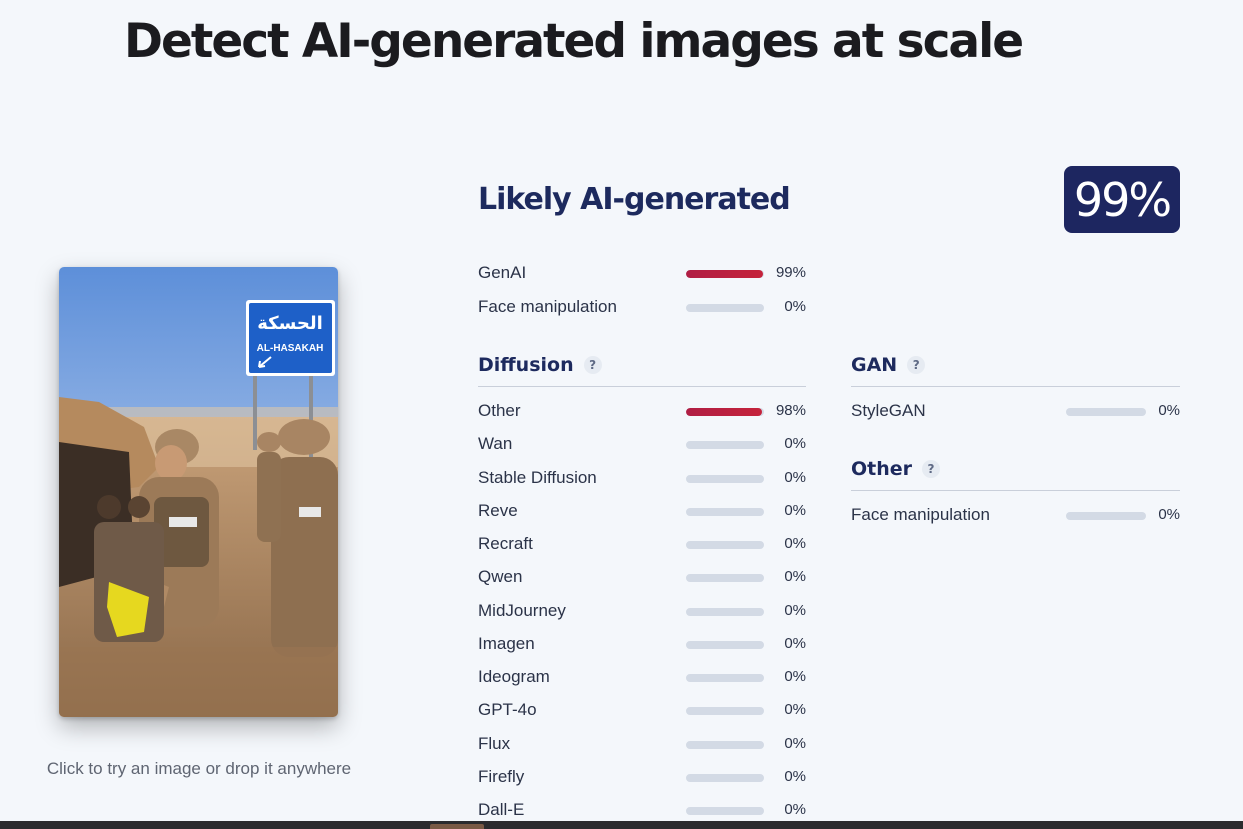  What do you see at coordinates (643, 544) in the screenshot?
I see `score-row-recraft: Recraft 0%` at bounding box center [643, 544].